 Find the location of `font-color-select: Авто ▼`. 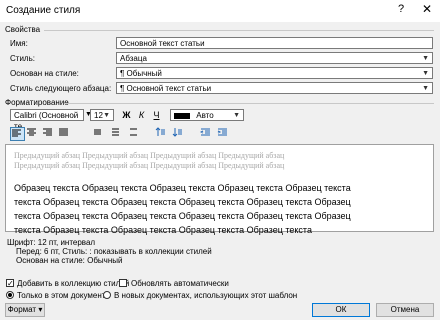

font-color-select: Авто ▼ is located at coordinates (207, 115).